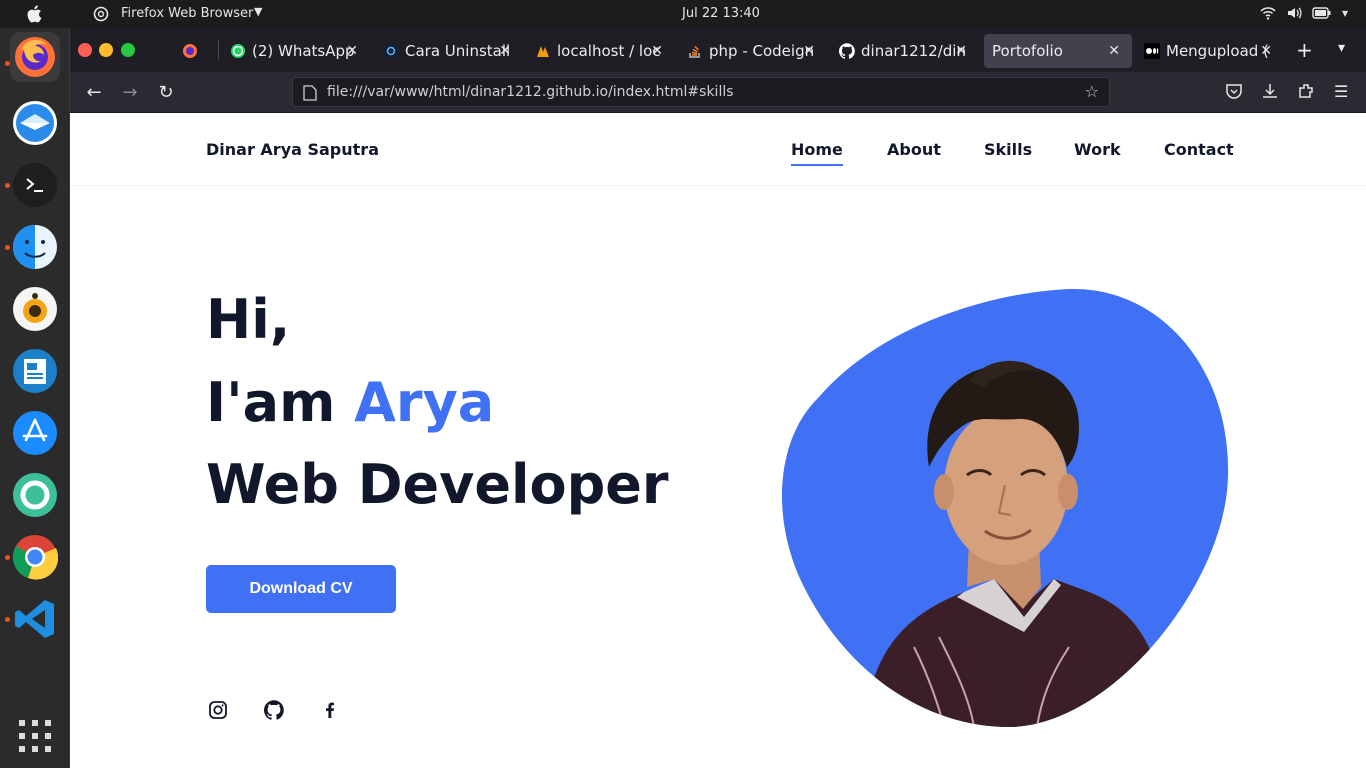 Image resolution: width=1366 pixels, height=768 pixels. What do you see at coordinates (101, 14) in the screenshot?
I see `app-menu-icon` at bounding box center [101, 14].